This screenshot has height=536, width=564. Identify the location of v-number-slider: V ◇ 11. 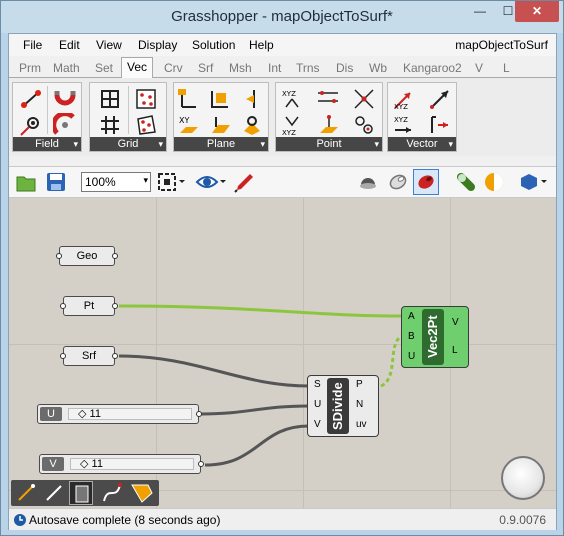
(121, 464).